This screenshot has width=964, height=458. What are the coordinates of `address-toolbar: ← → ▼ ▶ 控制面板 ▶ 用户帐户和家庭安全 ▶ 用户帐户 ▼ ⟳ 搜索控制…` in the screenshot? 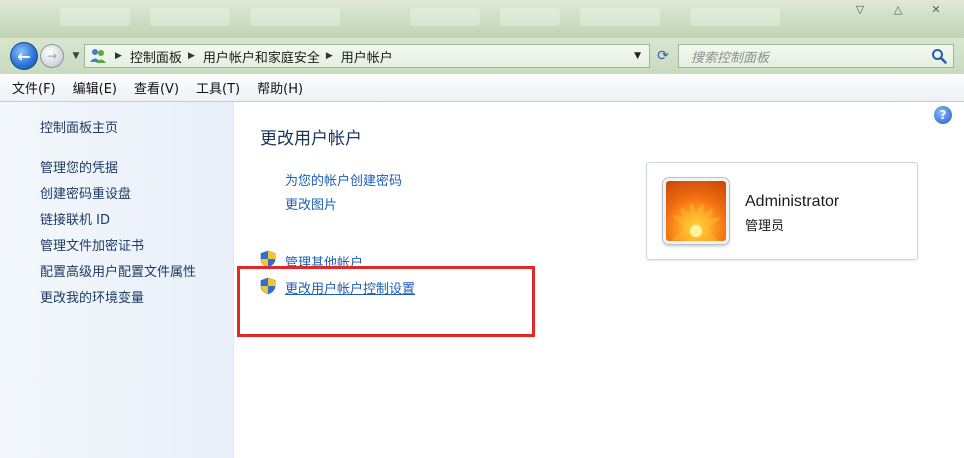 It's located at (482, 56).